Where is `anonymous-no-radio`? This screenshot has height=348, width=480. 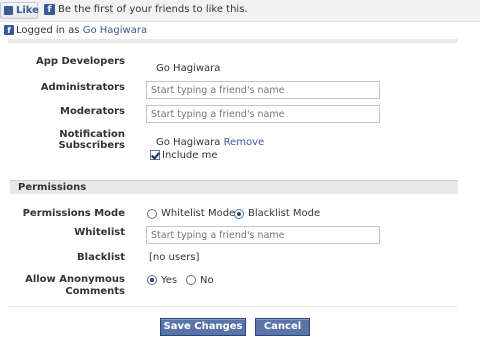
anonymous-no-radio is located at coordinates (191, 280).